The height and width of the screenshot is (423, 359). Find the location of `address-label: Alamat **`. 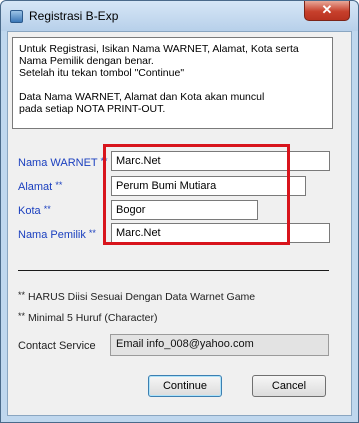

address-label: Alamat ** is located at coordinates (40, 186).